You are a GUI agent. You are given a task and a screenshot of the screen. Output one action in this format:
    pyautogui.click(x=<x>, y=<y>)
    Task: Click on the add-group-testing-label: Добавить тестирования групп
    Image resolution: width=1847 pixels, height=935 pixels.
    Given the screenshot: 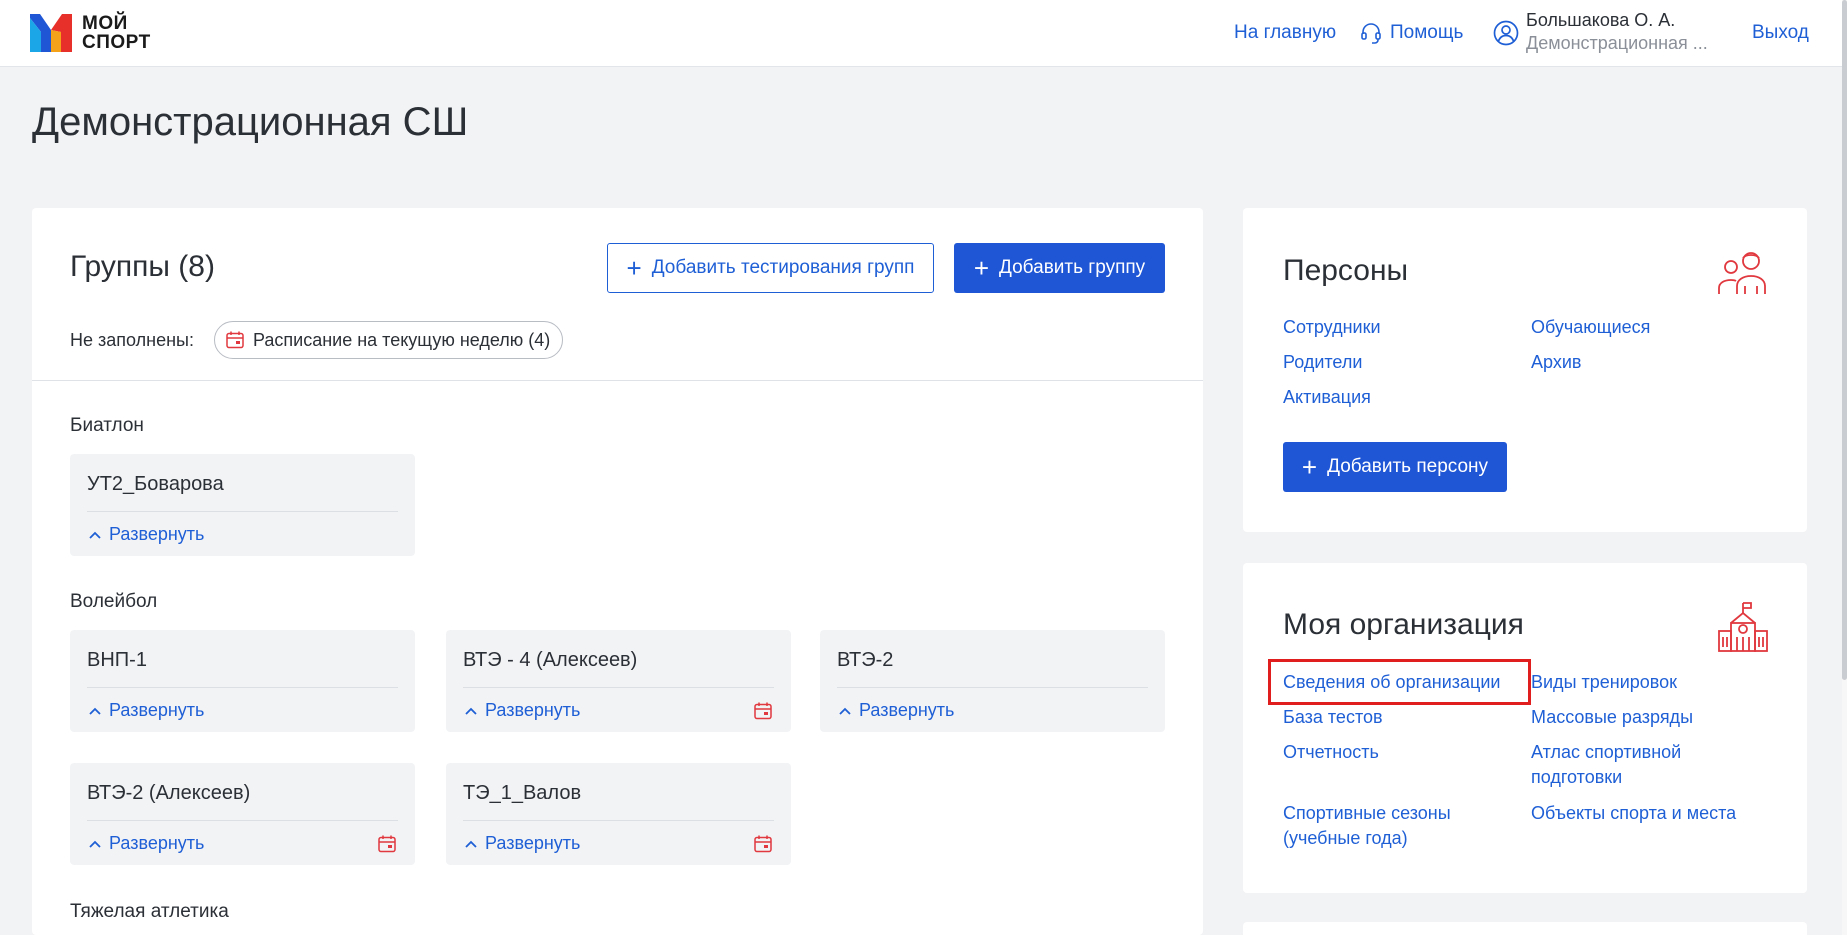 What is the action you would take?
    pyautogui.click(x=783, y=267)
    